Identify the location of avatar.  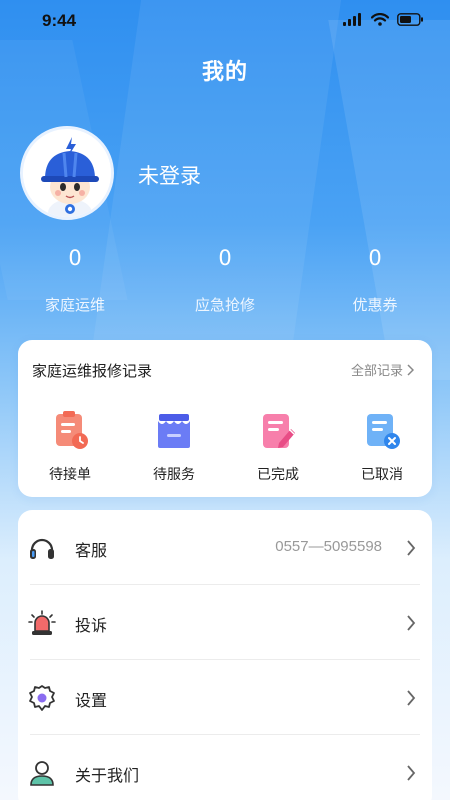
(67, 173).